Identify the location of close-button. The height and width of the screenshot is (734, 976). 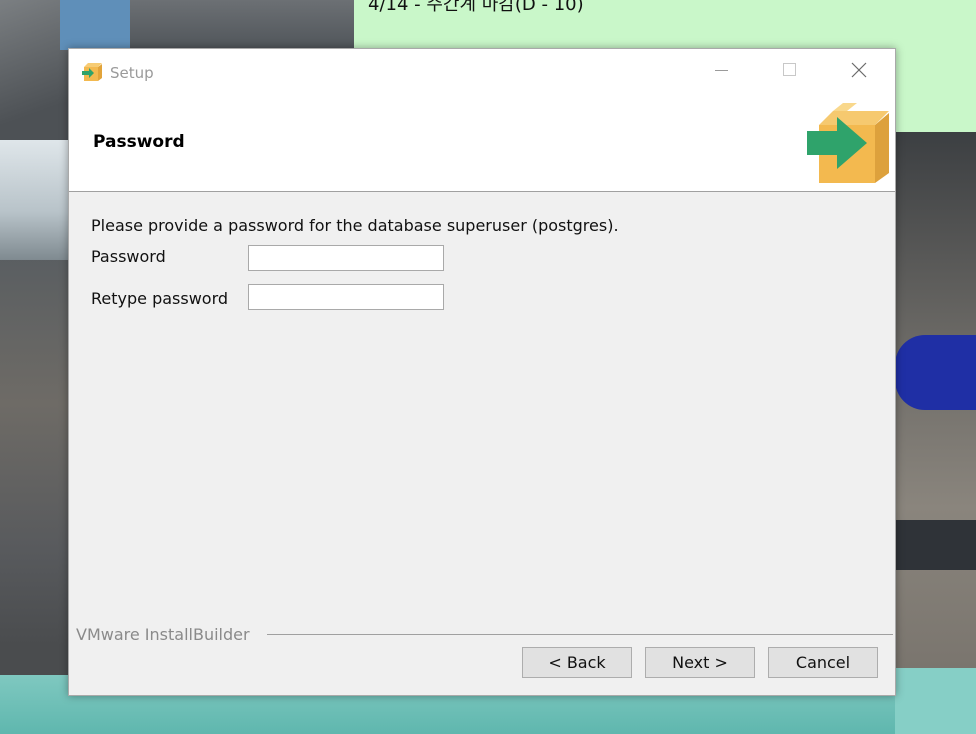
(859, 72).